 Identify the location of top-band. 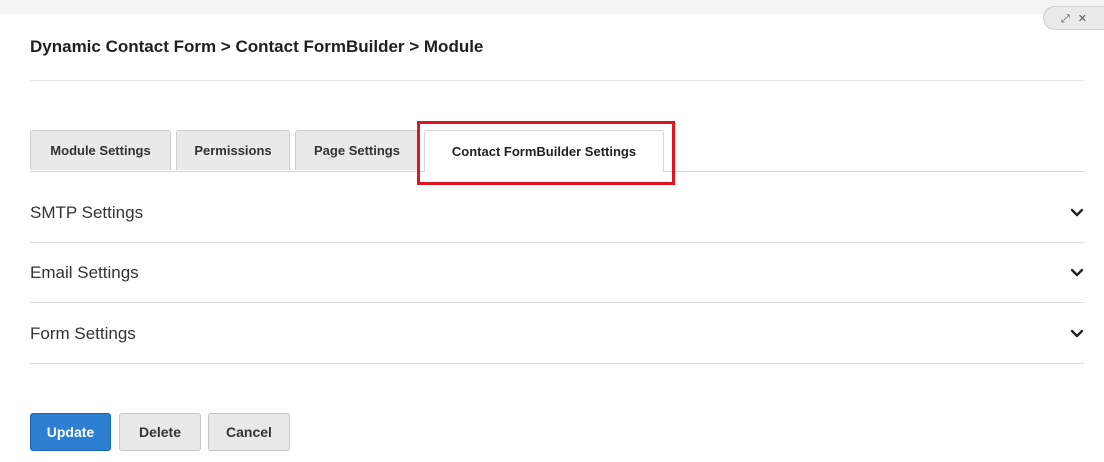
(552, 7).